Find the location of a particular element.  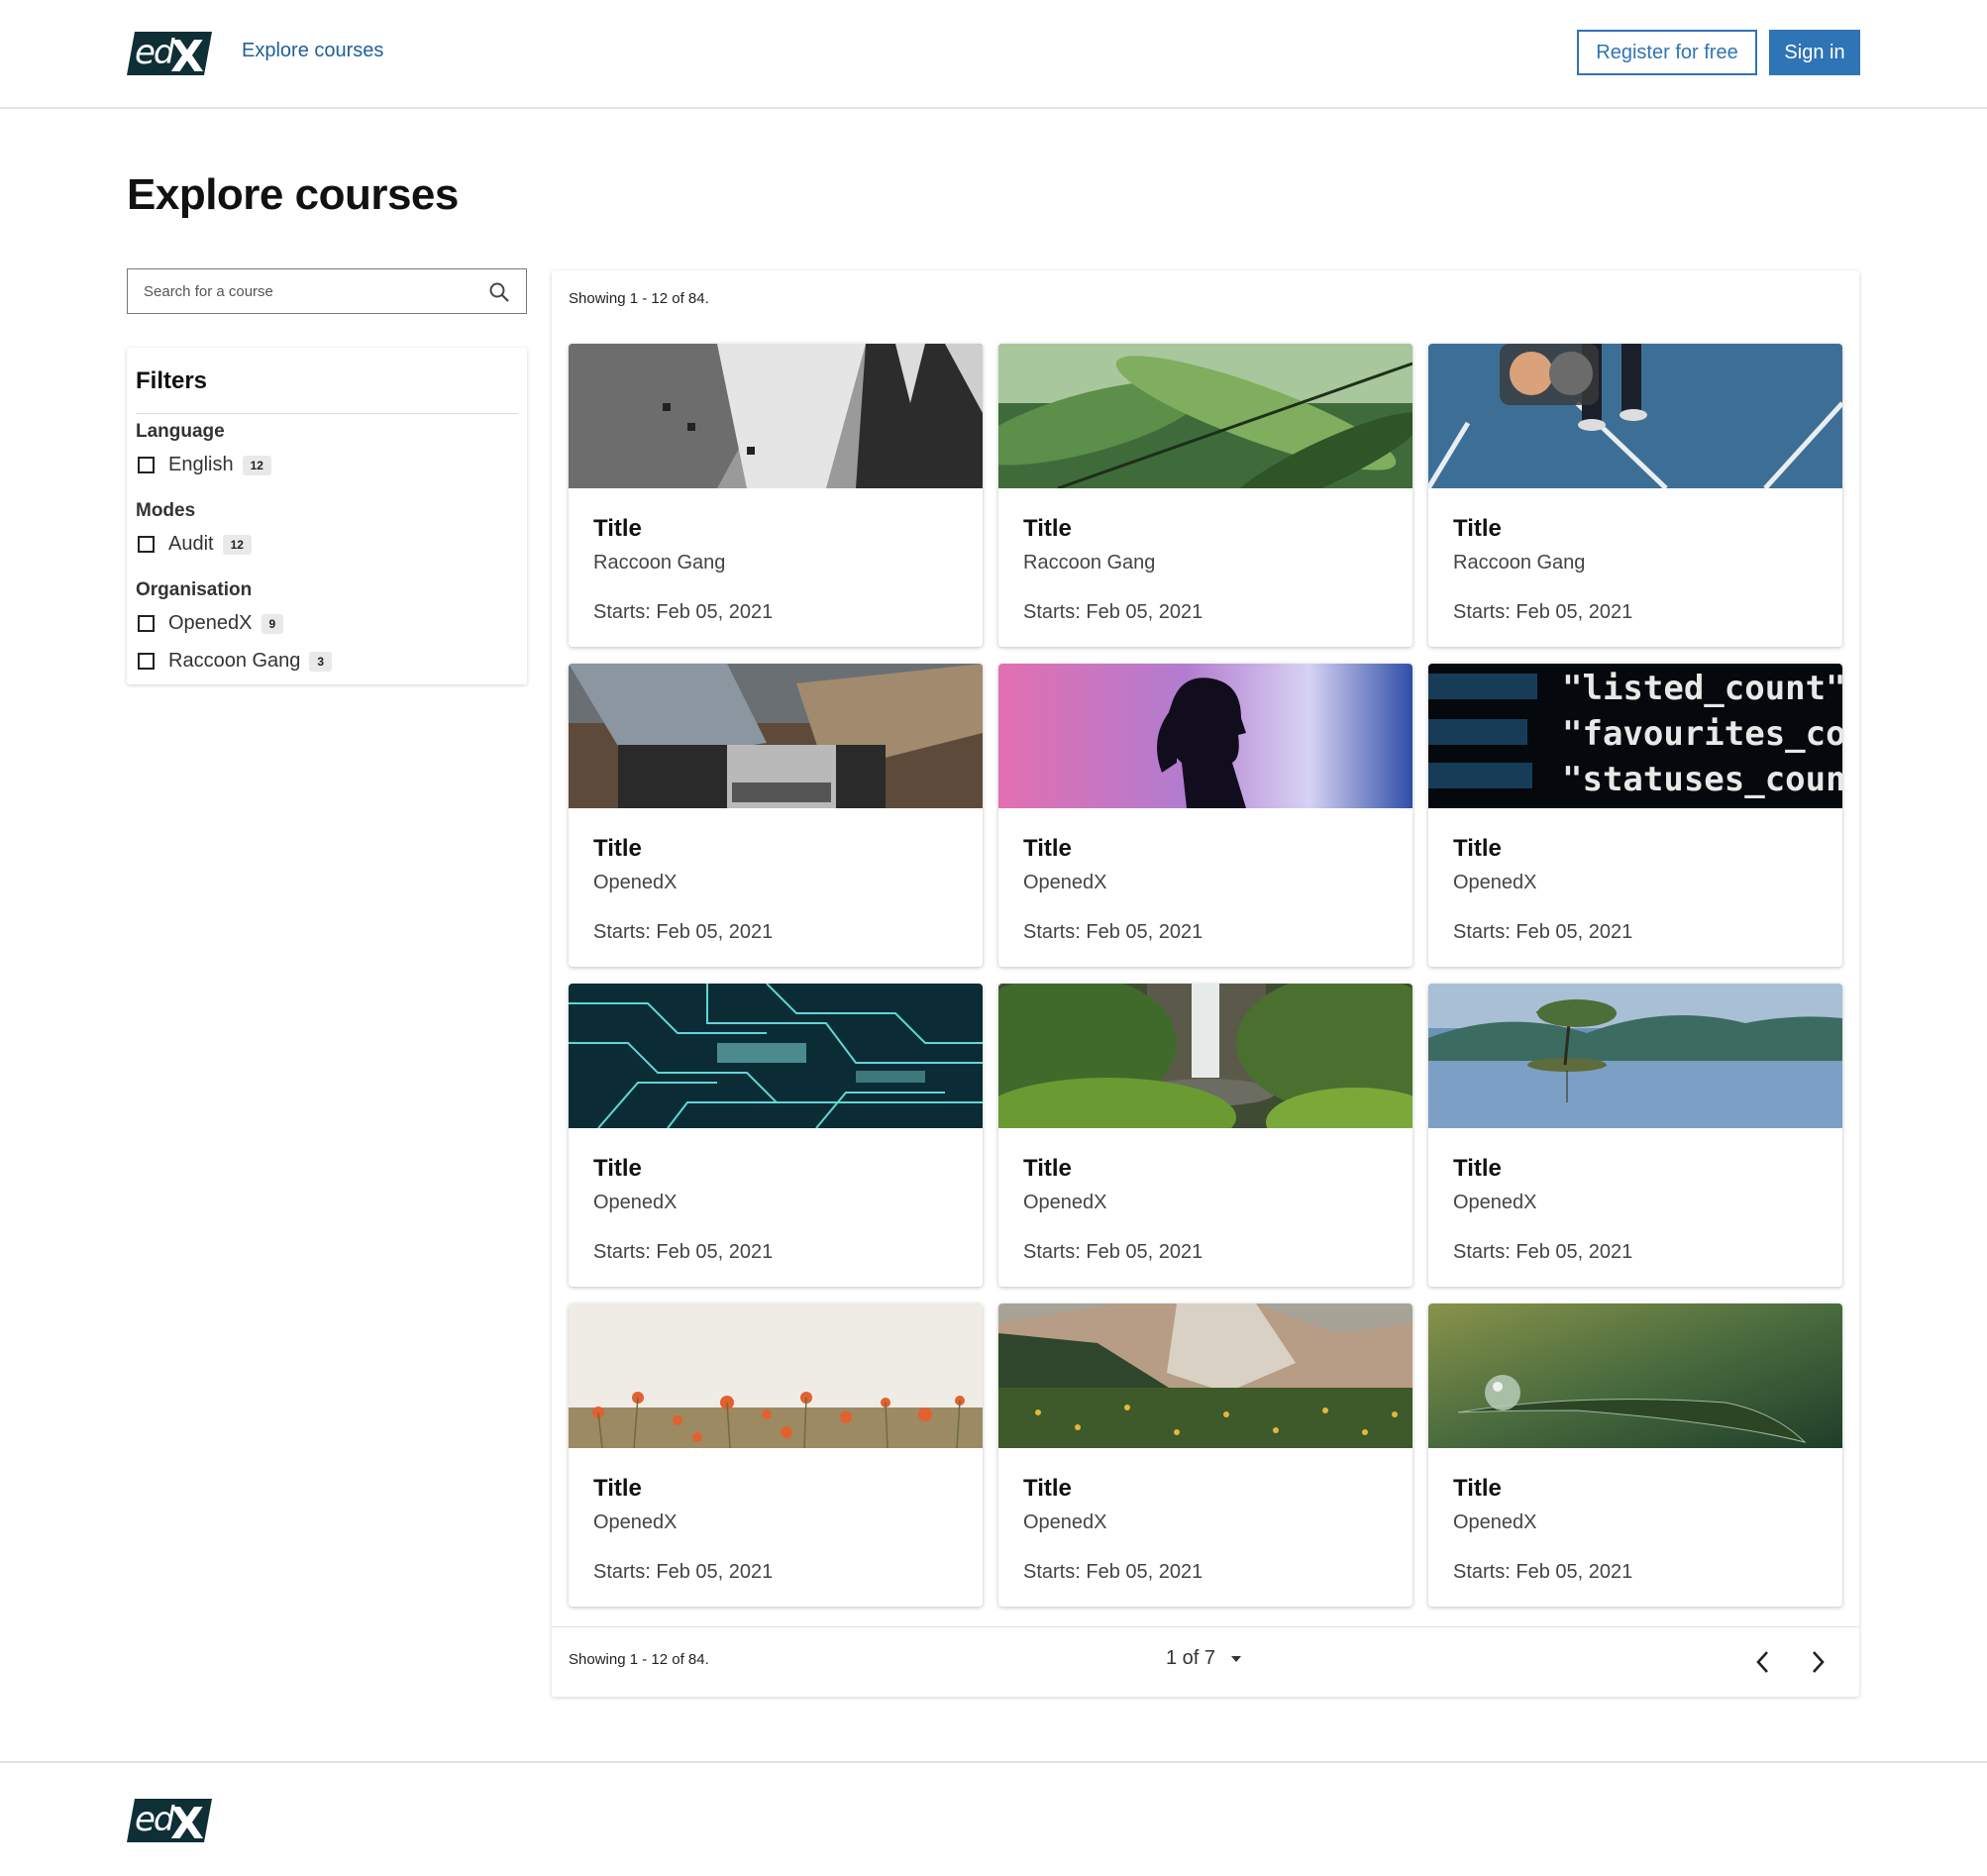

explore-courses-link: Explore courses is located at coordinates (312, 51).